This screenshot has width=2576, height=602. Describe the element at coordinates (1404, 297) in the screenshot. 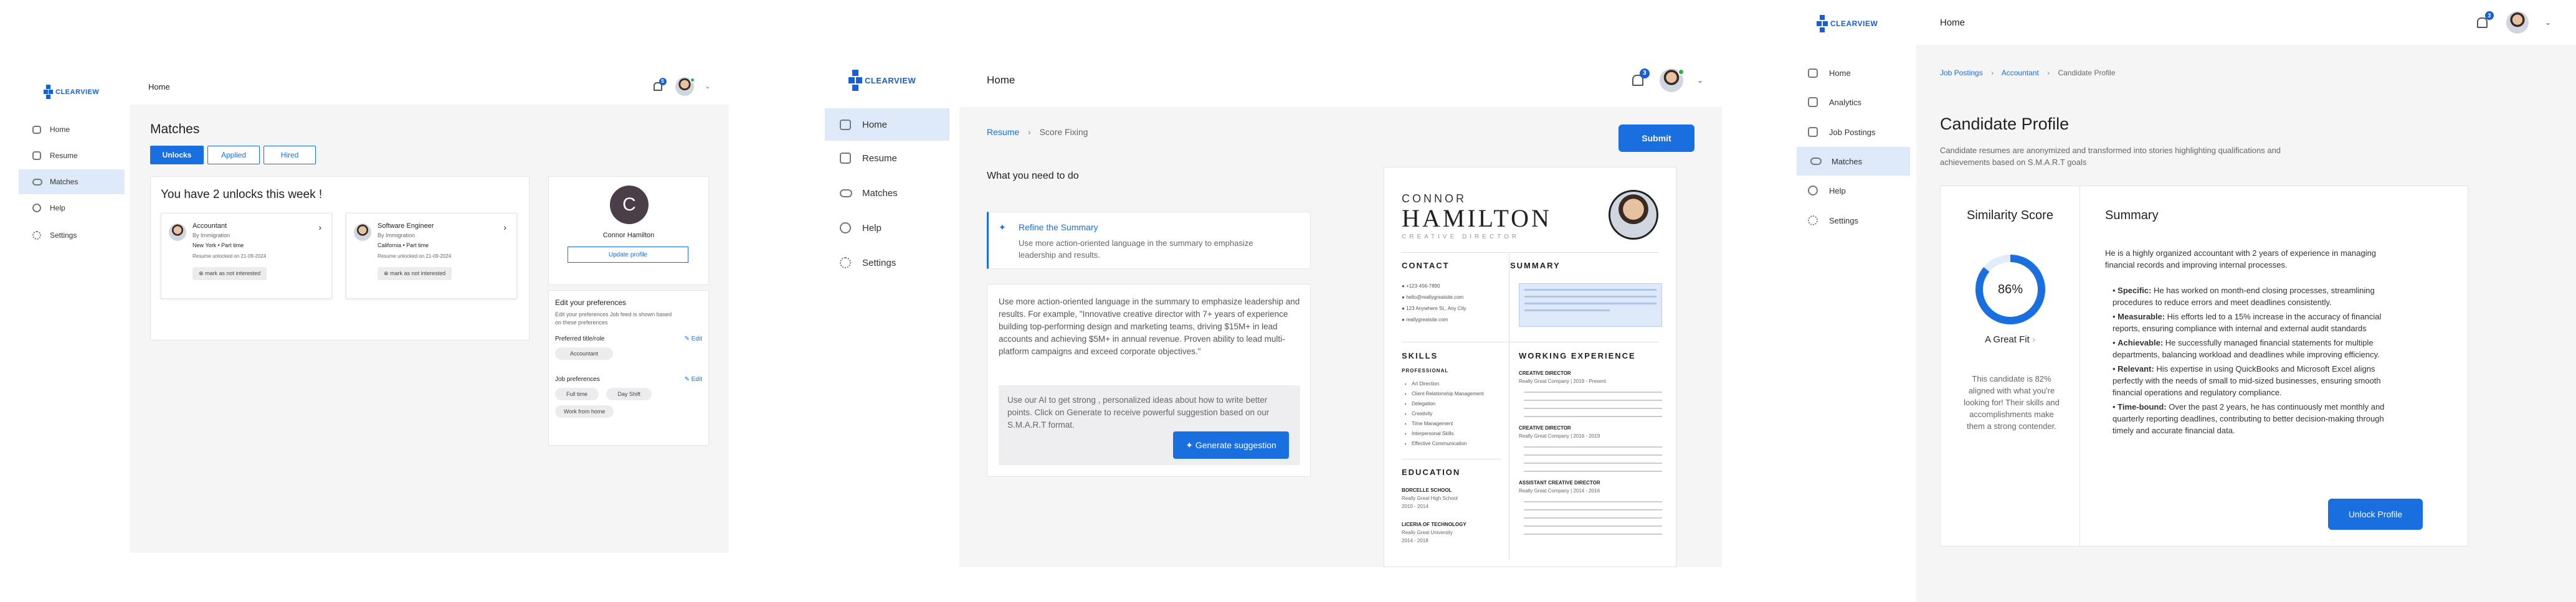

I see `email-icon: ●` at that location.